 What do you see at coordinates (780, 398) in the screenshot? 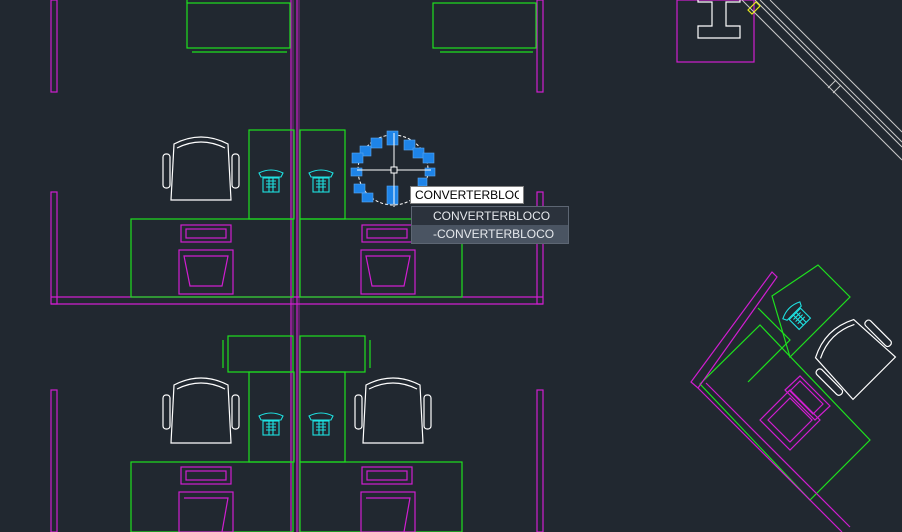
I see `rotated-workstation` at bounding box center [780, 398].